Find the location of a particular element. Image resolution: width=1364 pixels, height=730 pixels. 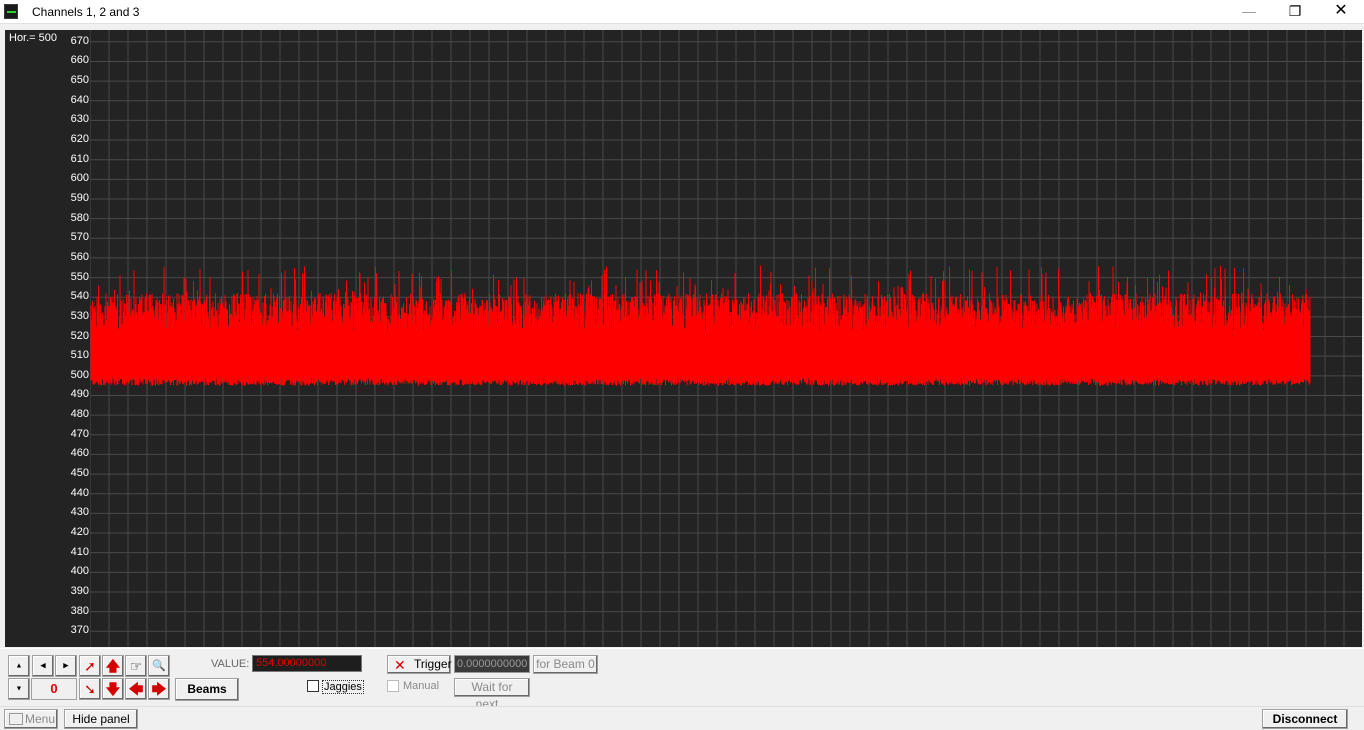

trigger-label: Trigger is located at coordinates (433, 664).